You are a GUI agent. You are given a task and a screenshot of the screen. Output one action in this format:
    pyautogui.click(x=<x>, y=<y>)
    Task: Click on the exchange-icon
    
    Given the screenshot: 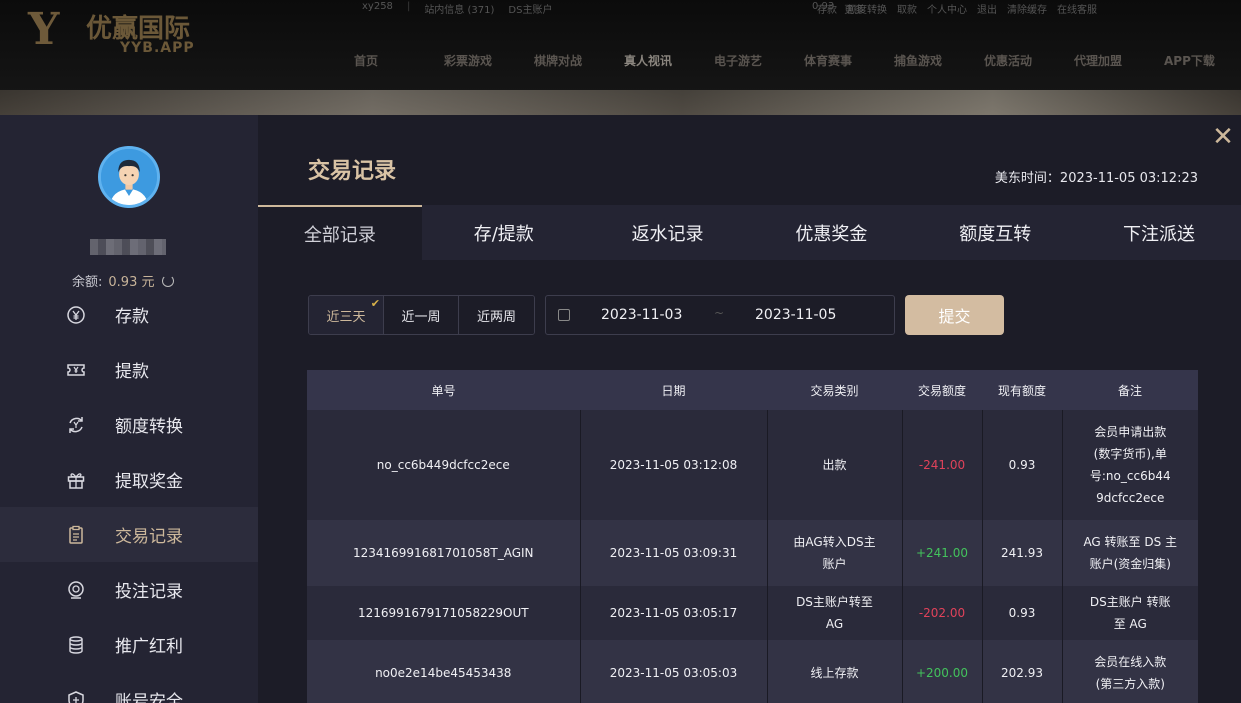 What is the action you would take?
    pyautogui.click(x=76, y=425)
    